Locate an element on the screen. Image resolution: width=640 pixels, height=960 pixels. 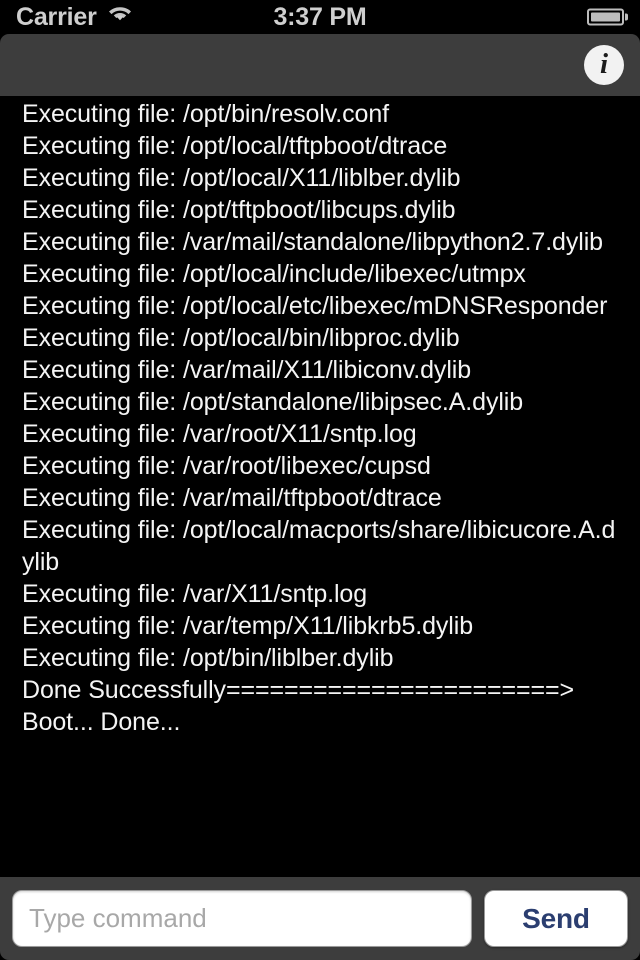
log-line: Executing file: /var/root/X11/sntp.log is located at coordinates (219, 434).